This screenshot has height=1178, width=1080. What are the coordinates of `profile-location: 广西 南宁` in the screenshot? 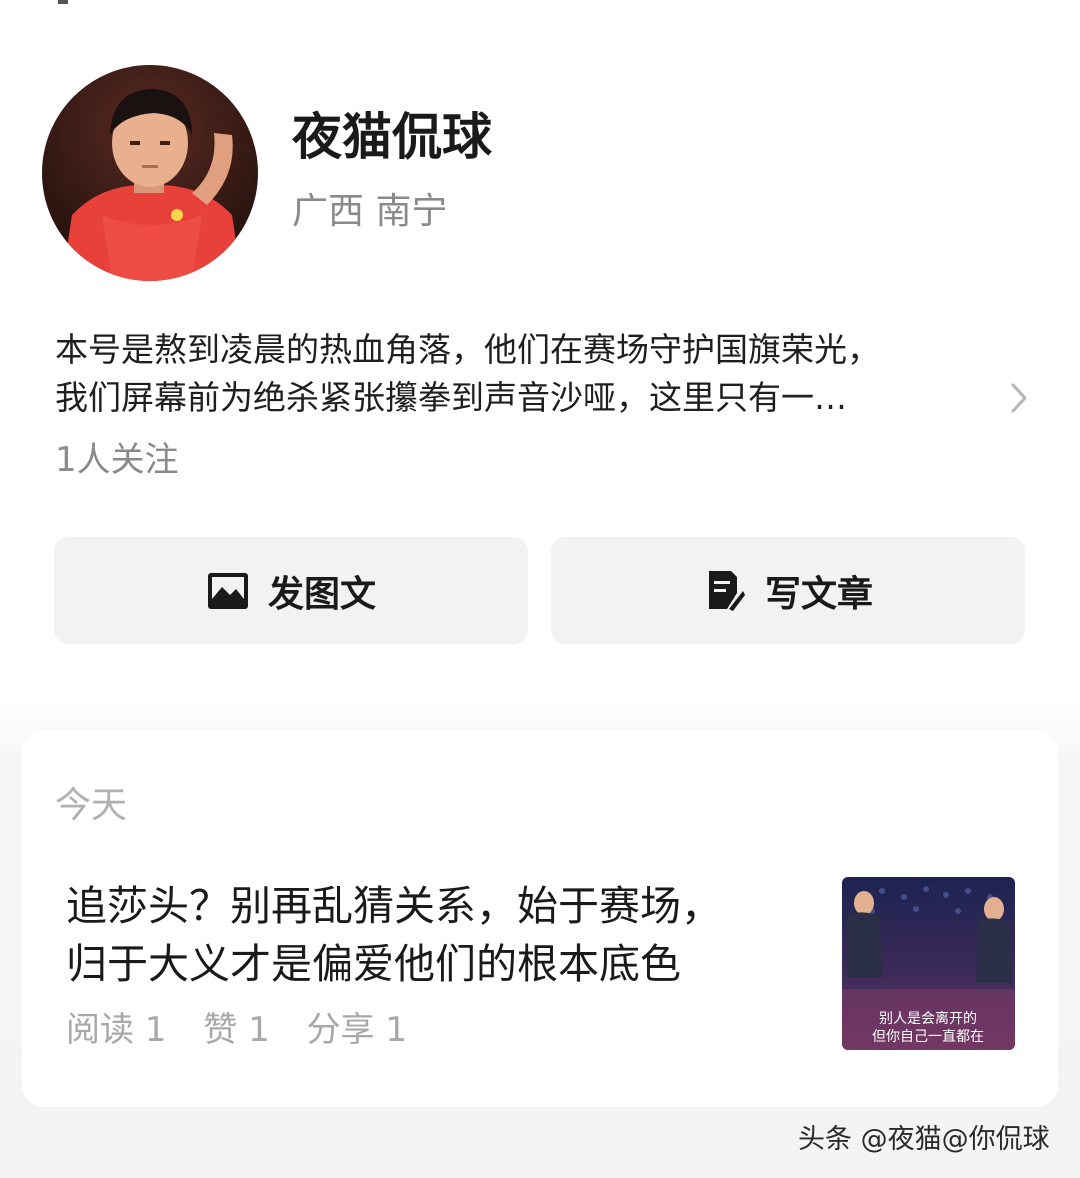 It's located at (370, 211).